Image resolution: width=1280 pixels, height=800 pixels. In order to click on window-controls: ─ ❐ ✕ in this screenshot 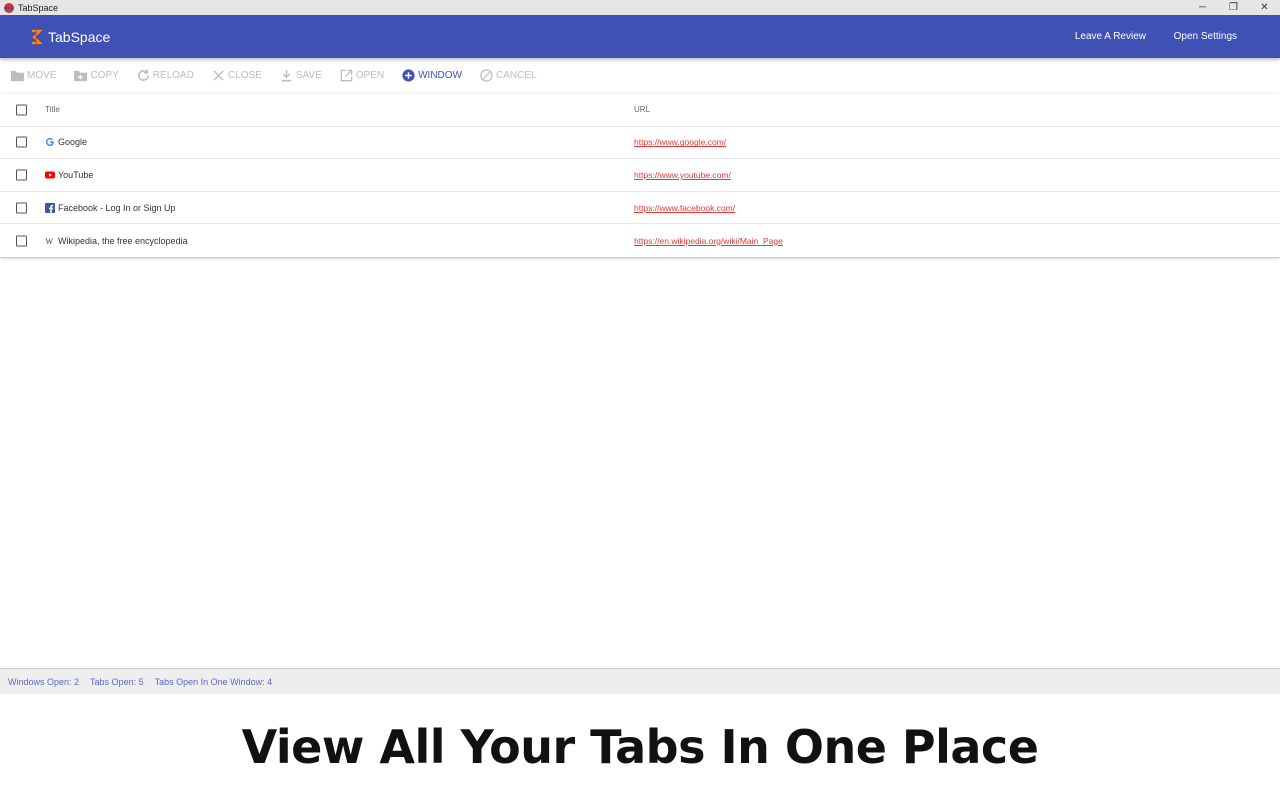, I will do `click(1233, 7)`.